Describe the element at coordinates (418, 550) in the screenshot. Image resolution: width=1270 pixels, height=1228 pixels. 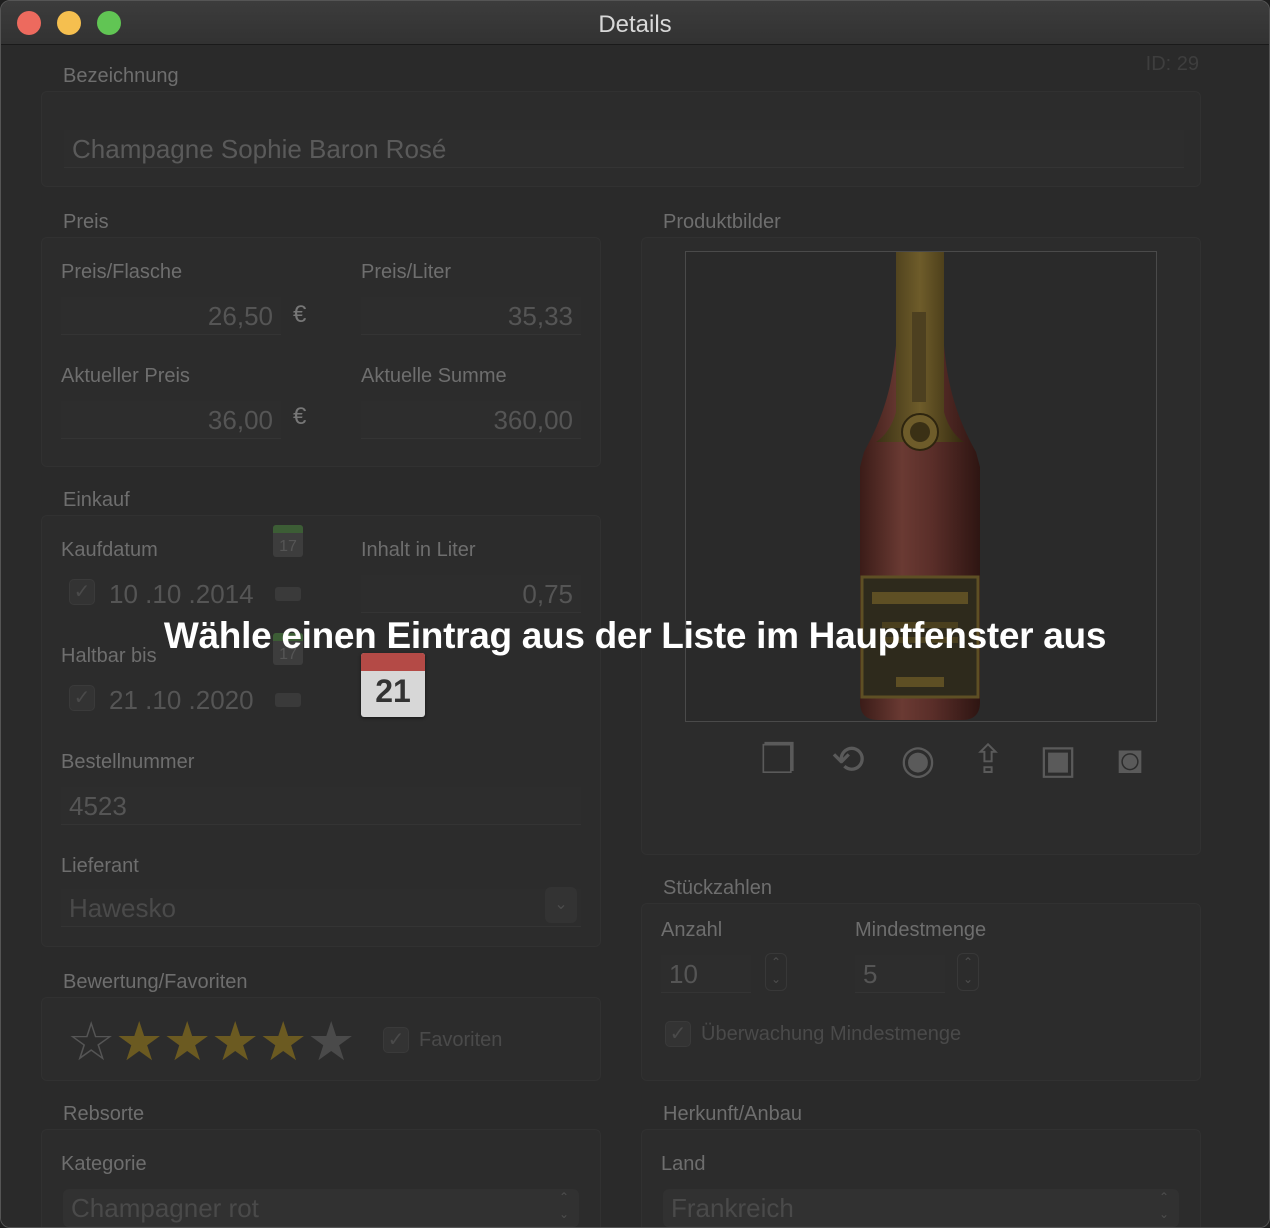
I see `inhalt-label: Inhalt in Liter` at that location.